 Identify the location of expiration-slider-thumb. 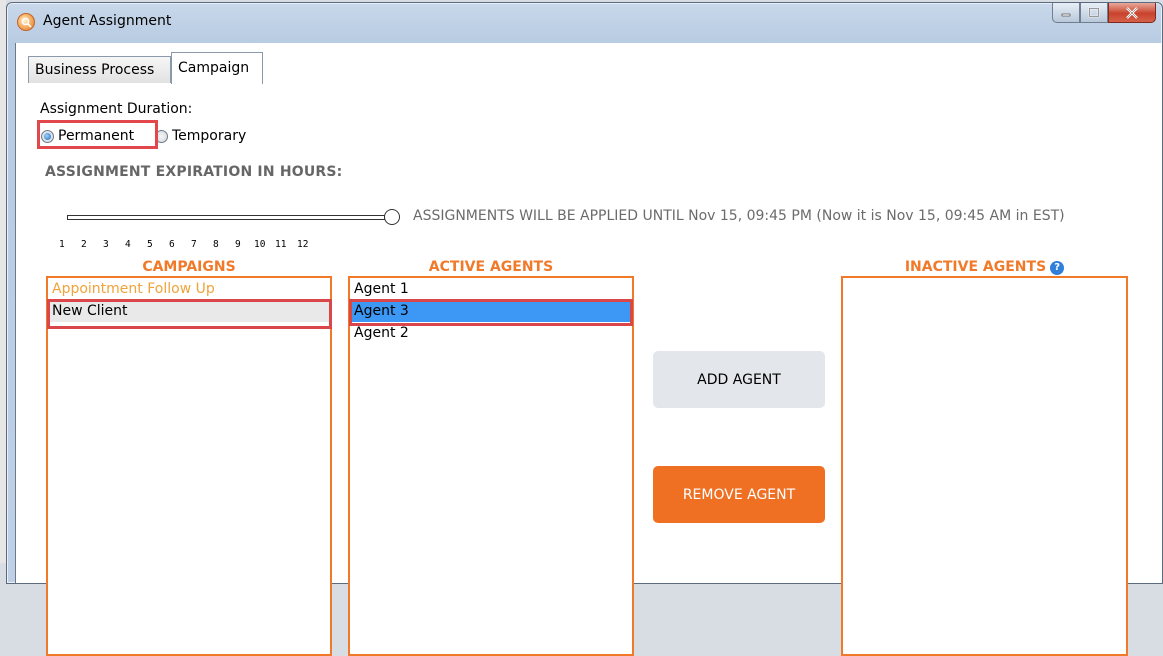
(392, 217).